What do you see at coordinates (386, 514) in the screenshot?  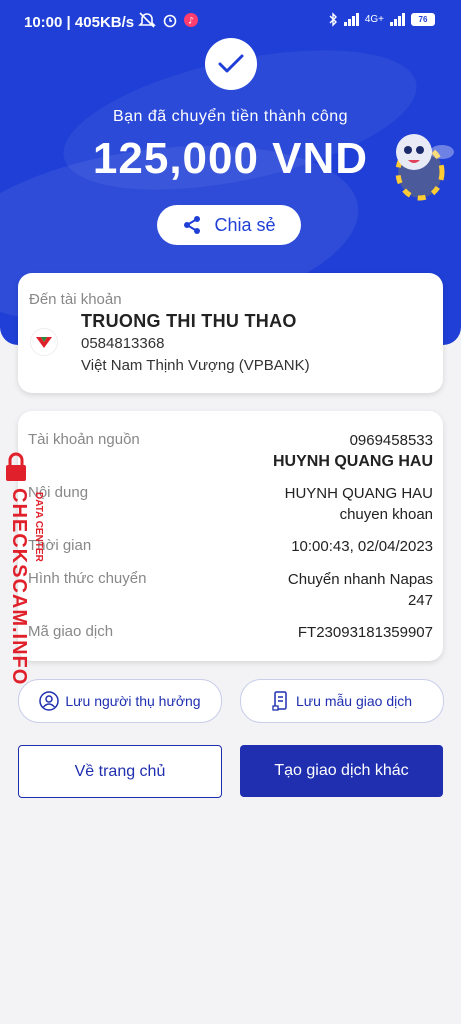 I see `content-line: chuyen khoan` at bounding box center [386, 514].